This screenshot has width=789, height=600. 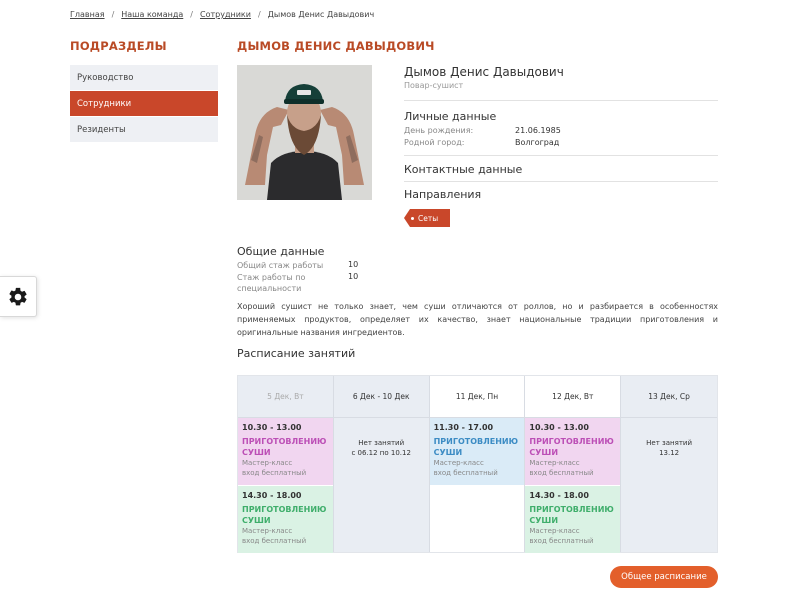 What do you see at coordinates (296, 353) in the screenshot?
I see `schedule-title: Расписание занятий` at bounding box center [296, 353].